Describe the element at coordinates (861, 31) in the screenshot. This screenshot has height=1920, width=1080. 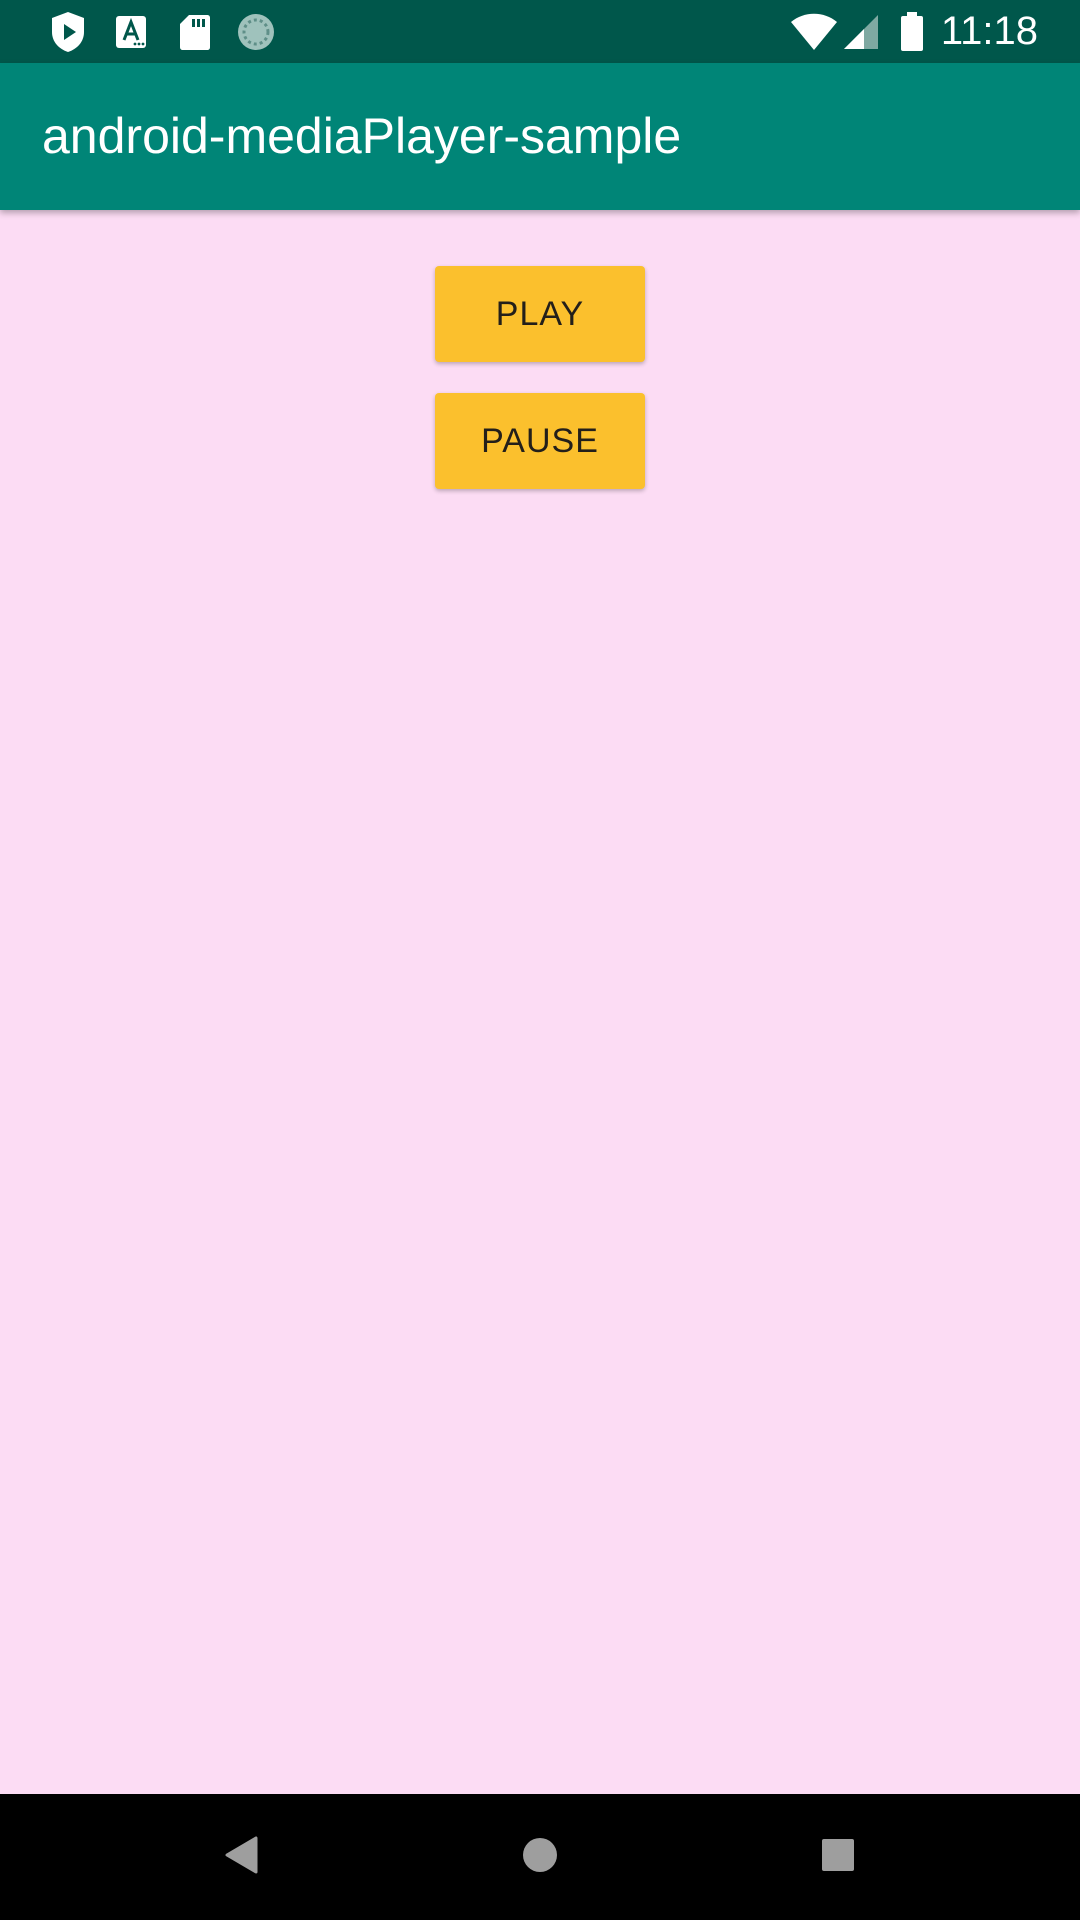
I see `cellular-signal-icon` at that location.